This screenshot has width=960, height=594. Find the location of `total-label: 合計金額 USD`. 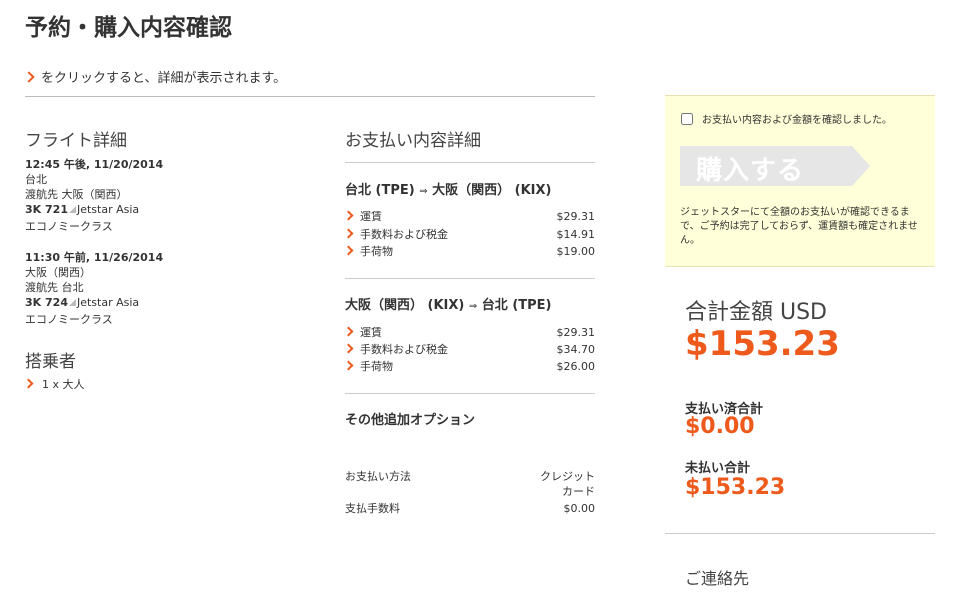

total-label: 合計金額 USD is located at coordinates (756, 312).